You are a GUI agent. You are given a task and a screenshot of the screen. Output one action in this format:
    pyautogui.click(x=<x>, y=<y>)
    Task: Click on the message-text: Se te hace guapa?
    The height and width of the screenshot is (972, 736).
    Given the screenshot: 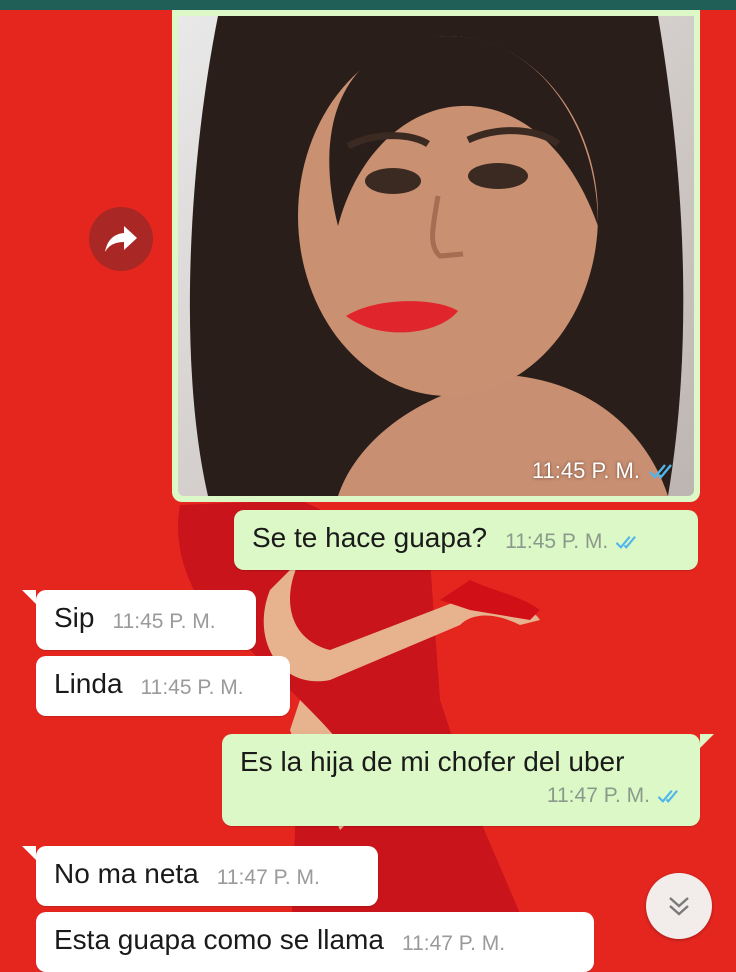 What is the action you would take?
    pyautogui.click(x=370, y=537)
    